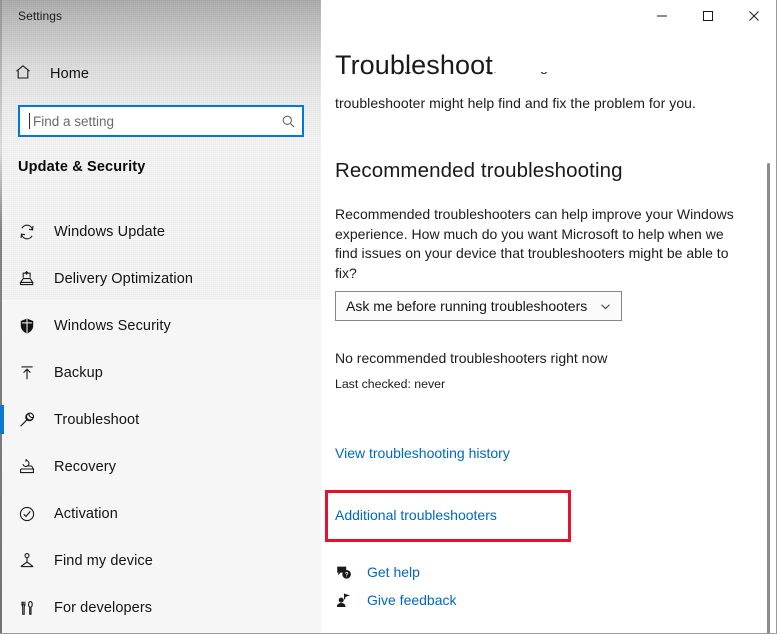  Describe the element at coordinates (33, 514) in the screenshot. I see `check-circle-icon` at that location.